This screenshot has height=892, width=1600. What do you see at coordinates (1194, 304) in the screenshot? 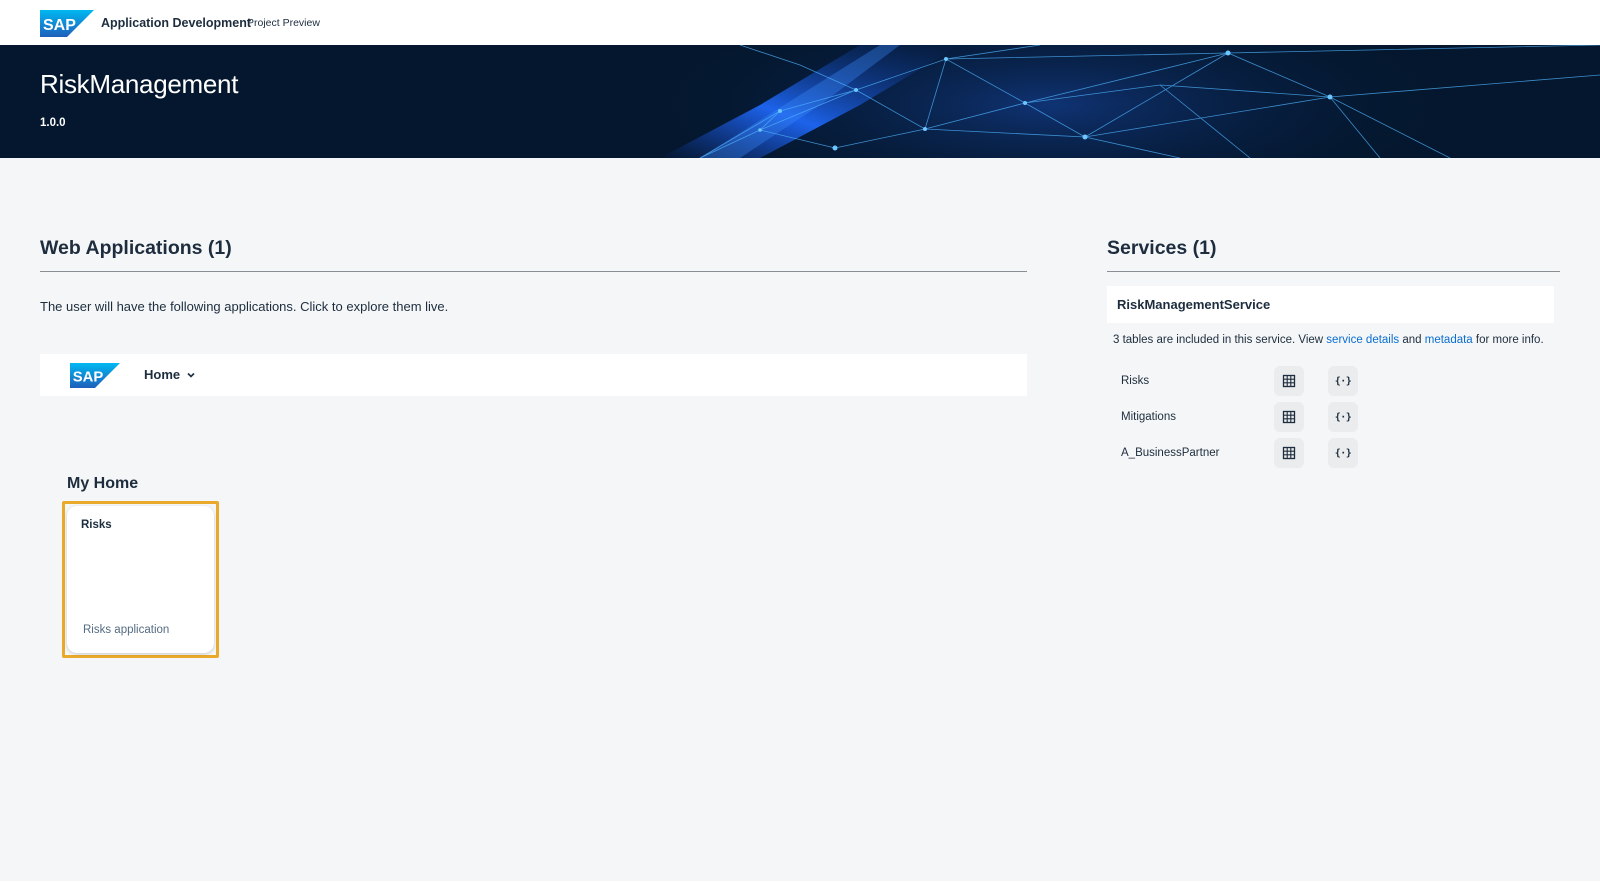
I see `service-name: RiskManagementService` at bounding box center [1194, 304].